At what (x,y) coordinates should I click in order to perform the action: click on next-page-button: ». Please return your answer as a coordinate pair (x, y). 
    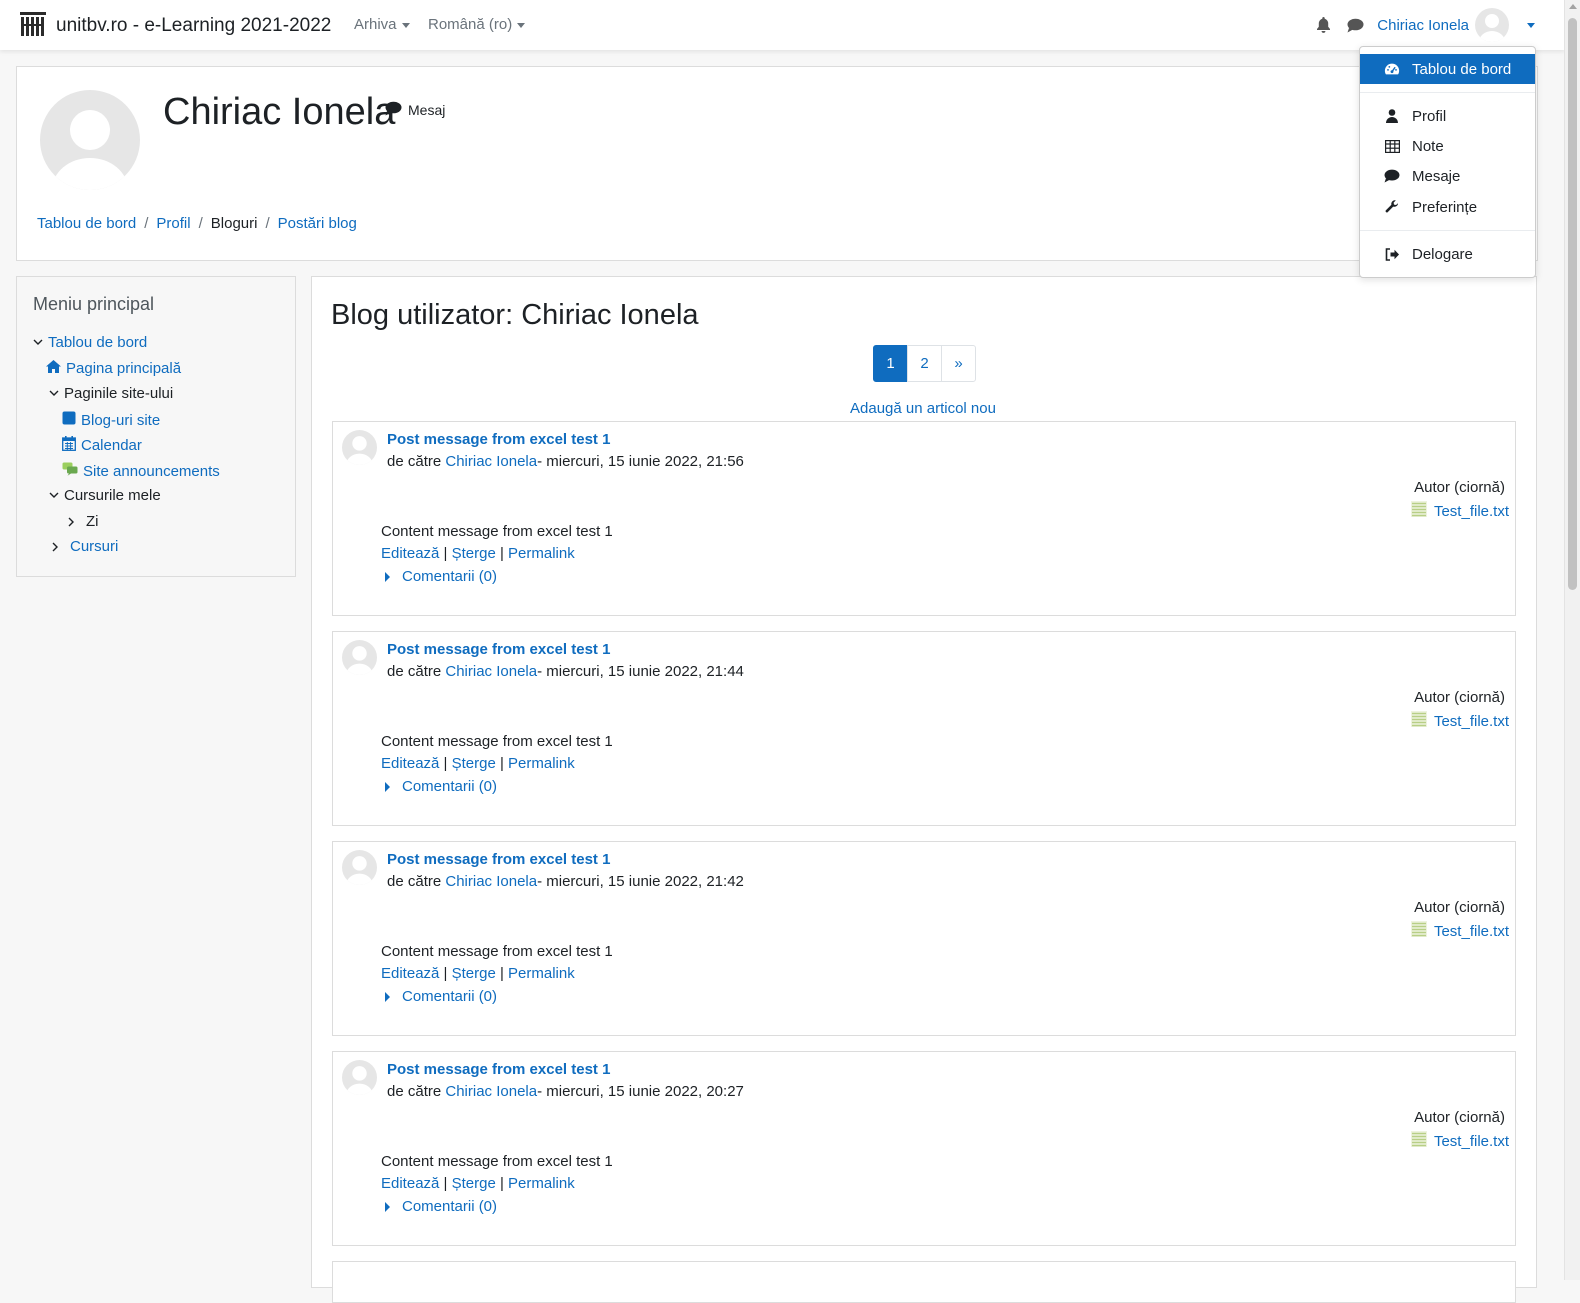
    Looking at the image, I should click on (958, 363).